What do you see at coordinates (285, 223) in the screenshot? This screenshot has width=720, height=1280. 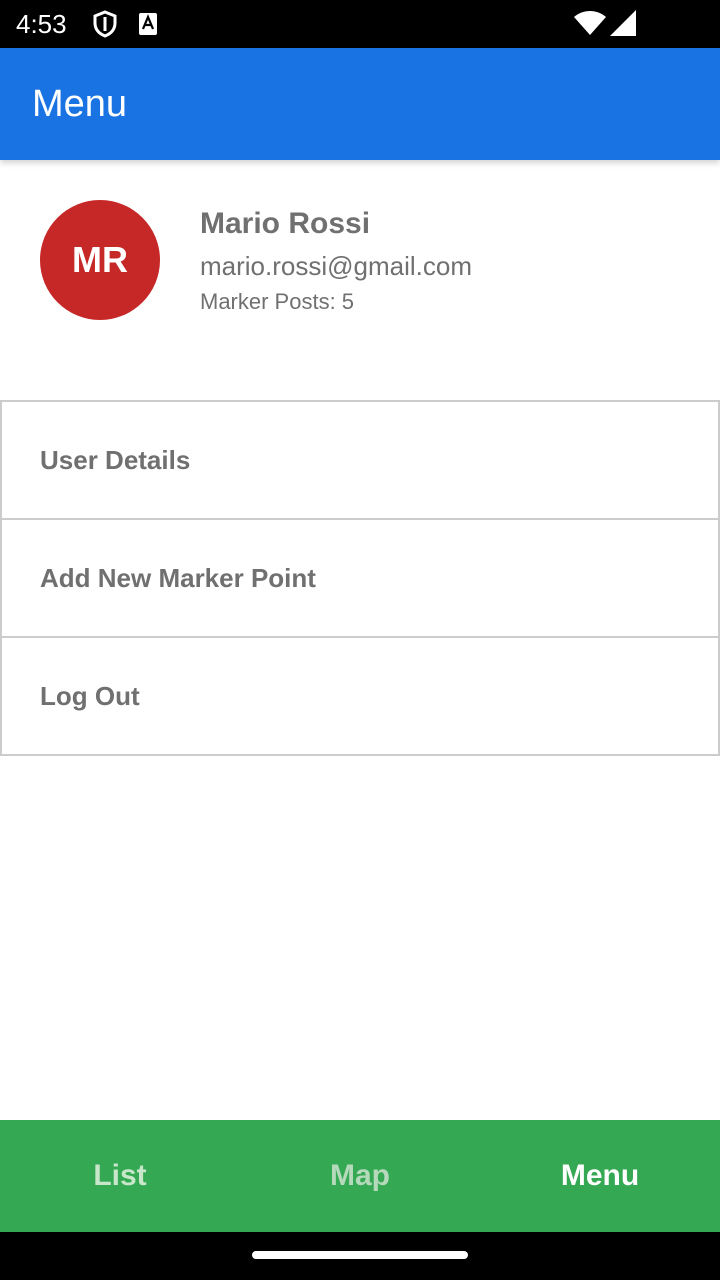 I see `profile-name: Mario Rossi` at bounding box center [285, 223].